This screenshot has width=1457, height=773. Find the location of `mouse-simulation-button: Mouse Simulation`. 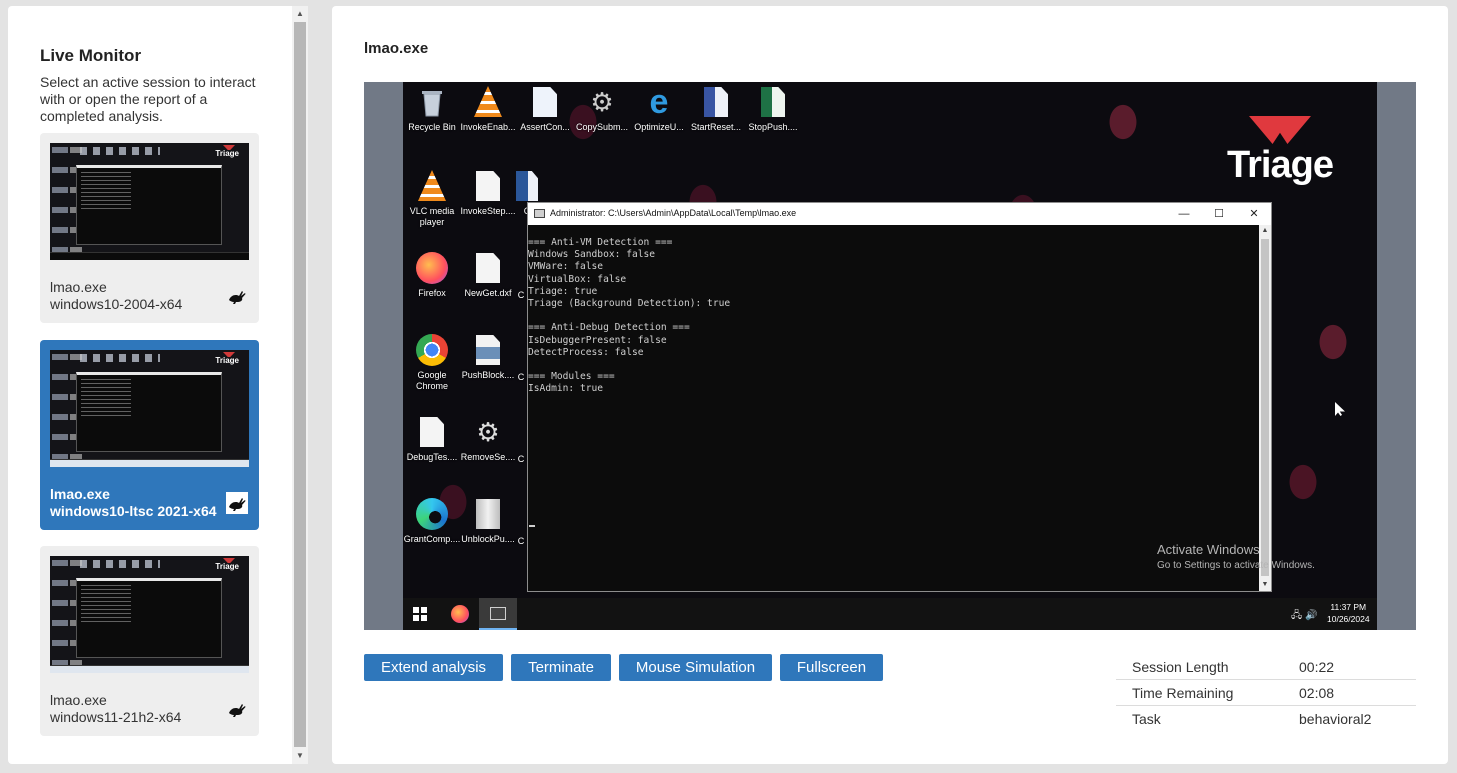

mouse-simulation-button: Mouse Simulation is located at coordinates (695, 667).